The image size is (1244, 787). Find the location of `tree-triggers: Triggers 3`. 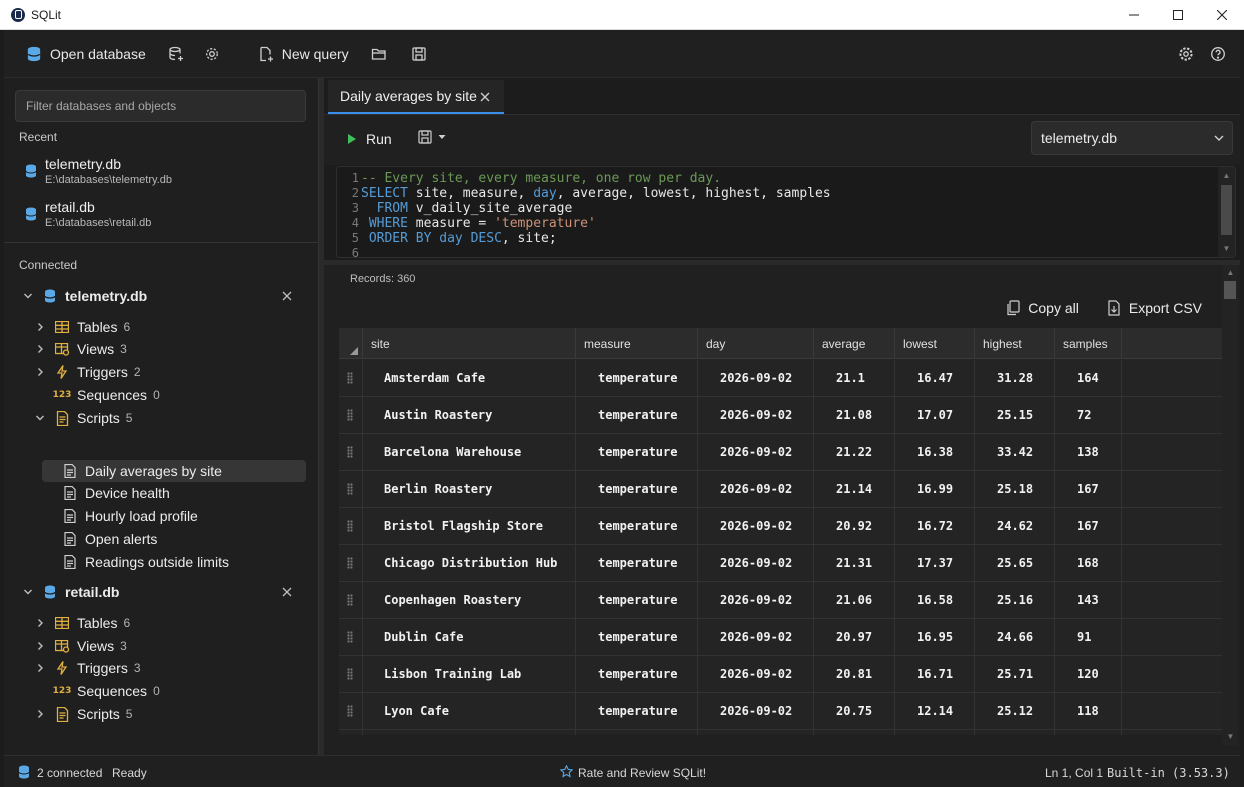

tree-triggers: Triggers 3 is located at coordinates (87, 668).